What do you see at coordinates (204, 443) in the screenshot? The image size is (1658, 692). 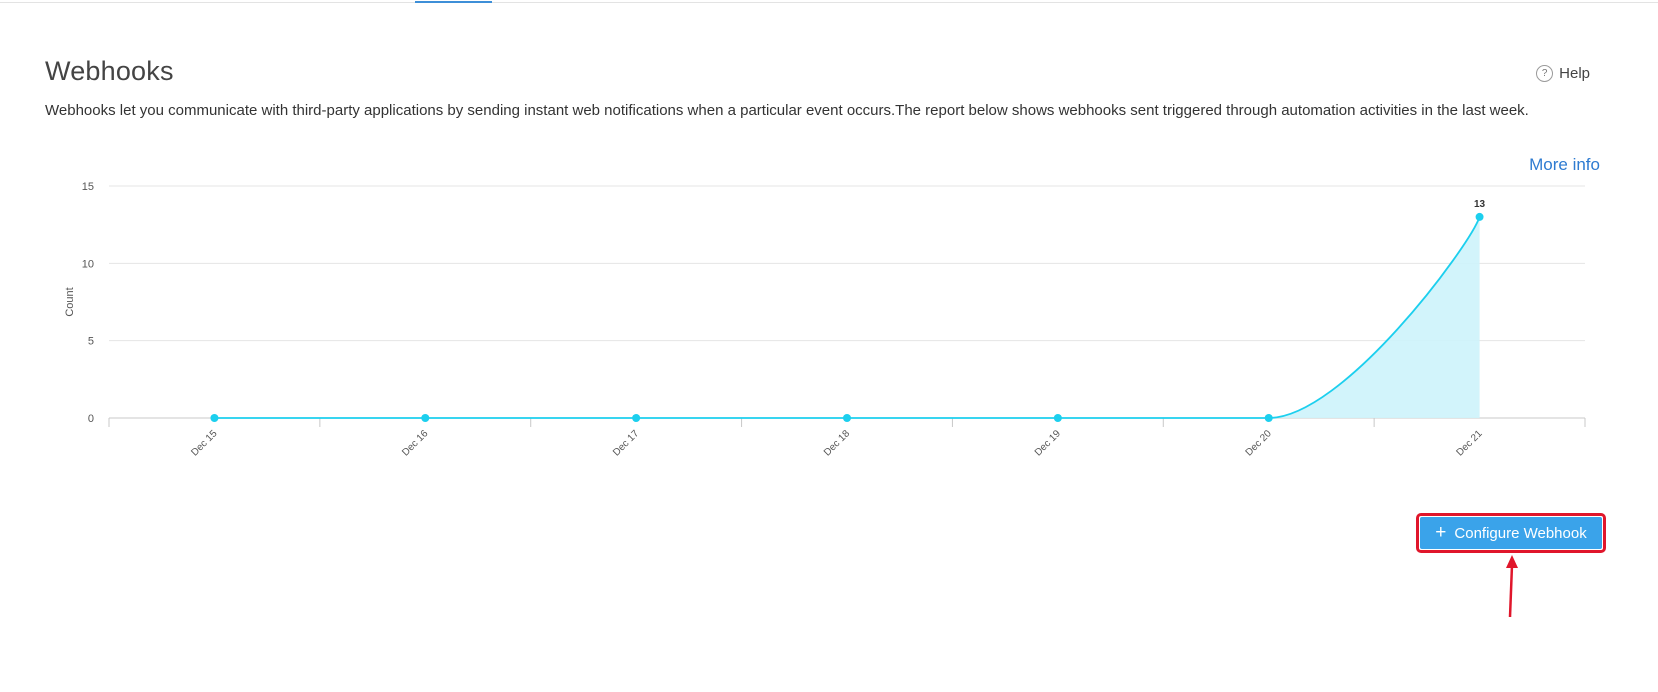 I see `x-tick-label: Dec 15` at bounding box center [204, 443].